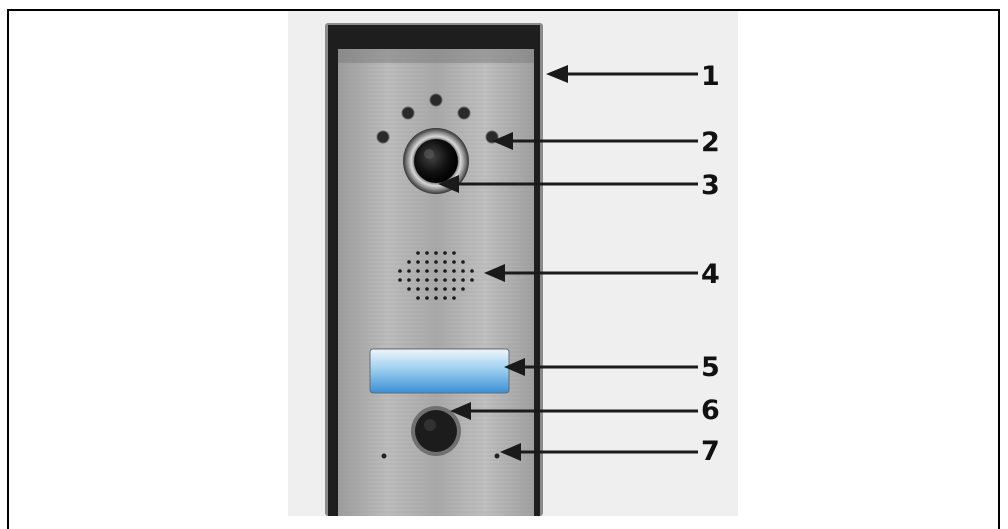 The width and height of the screenshot is (1008, 529). I want to click on callout-label-6: 6, so click(710, 410).